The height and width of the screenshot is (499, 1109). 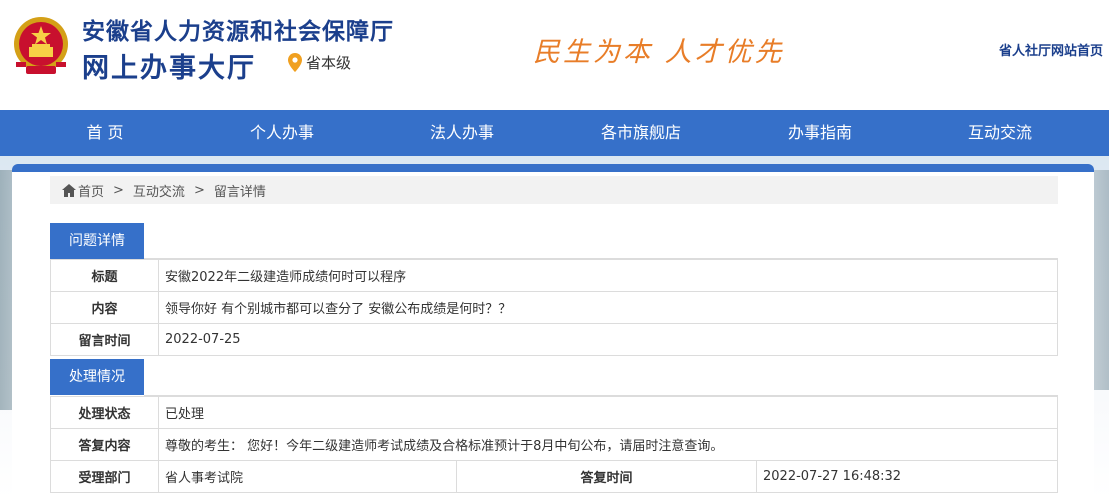 I want to click on section-title-handling: 处理情况, so click(x=97, y=377).